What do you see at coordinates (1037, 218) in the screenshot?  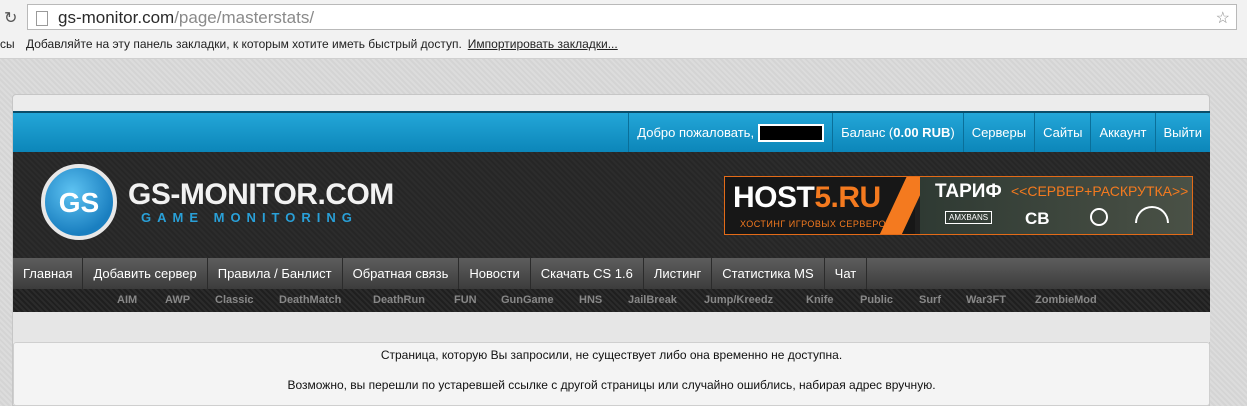 I see `cb-logo: CB` at bounding box center [1037, 218].